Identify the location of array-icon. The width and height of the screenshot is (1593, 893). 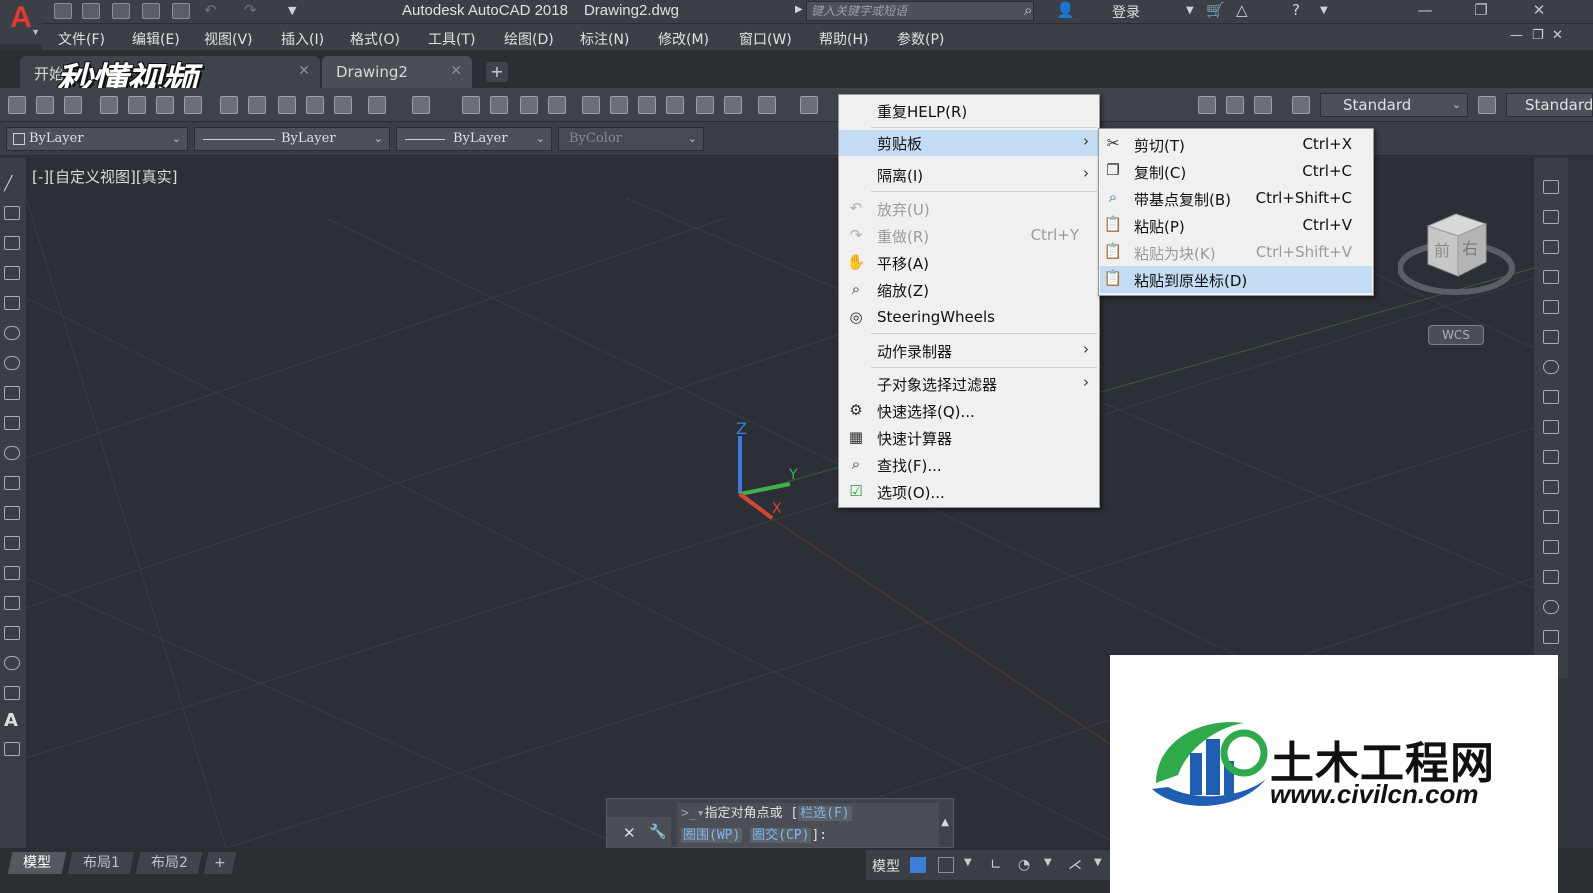
(1551, 307).